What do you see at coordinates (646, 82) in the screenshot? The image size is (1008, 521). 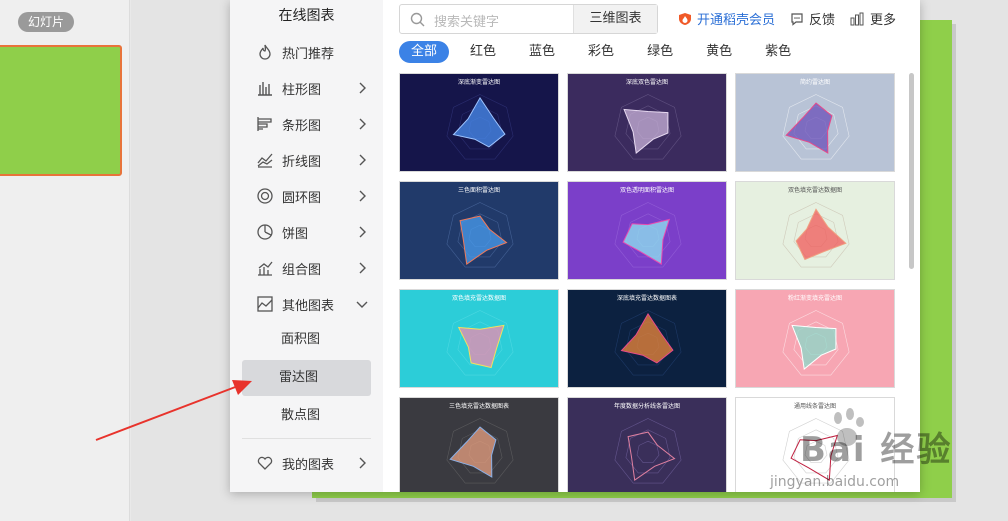 I see `card-title: 深底双色雷达图` at bounding box center [646, 82].